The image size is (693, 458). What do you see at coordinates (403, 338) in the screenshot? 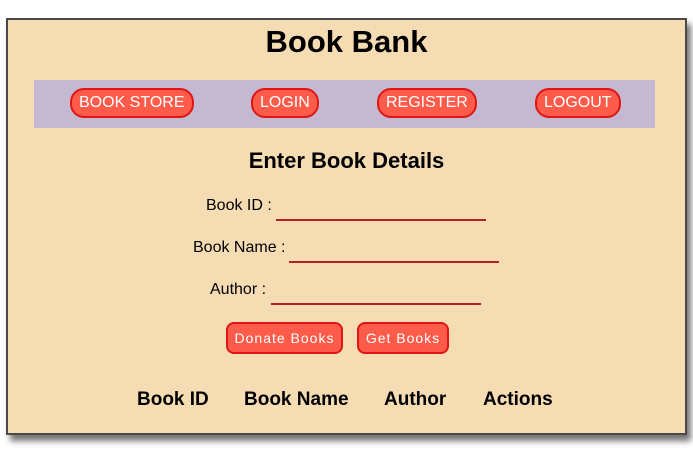
I see `get-books-button: Get Books` at bounding box center [403, 338].